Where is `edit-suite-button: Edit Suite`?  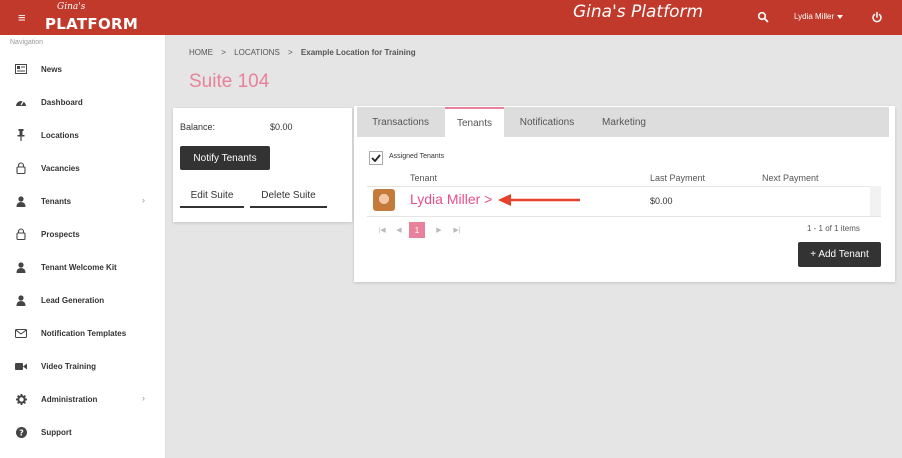 edit-suite-button: Edit Suite is located at coordinates (212, 196).